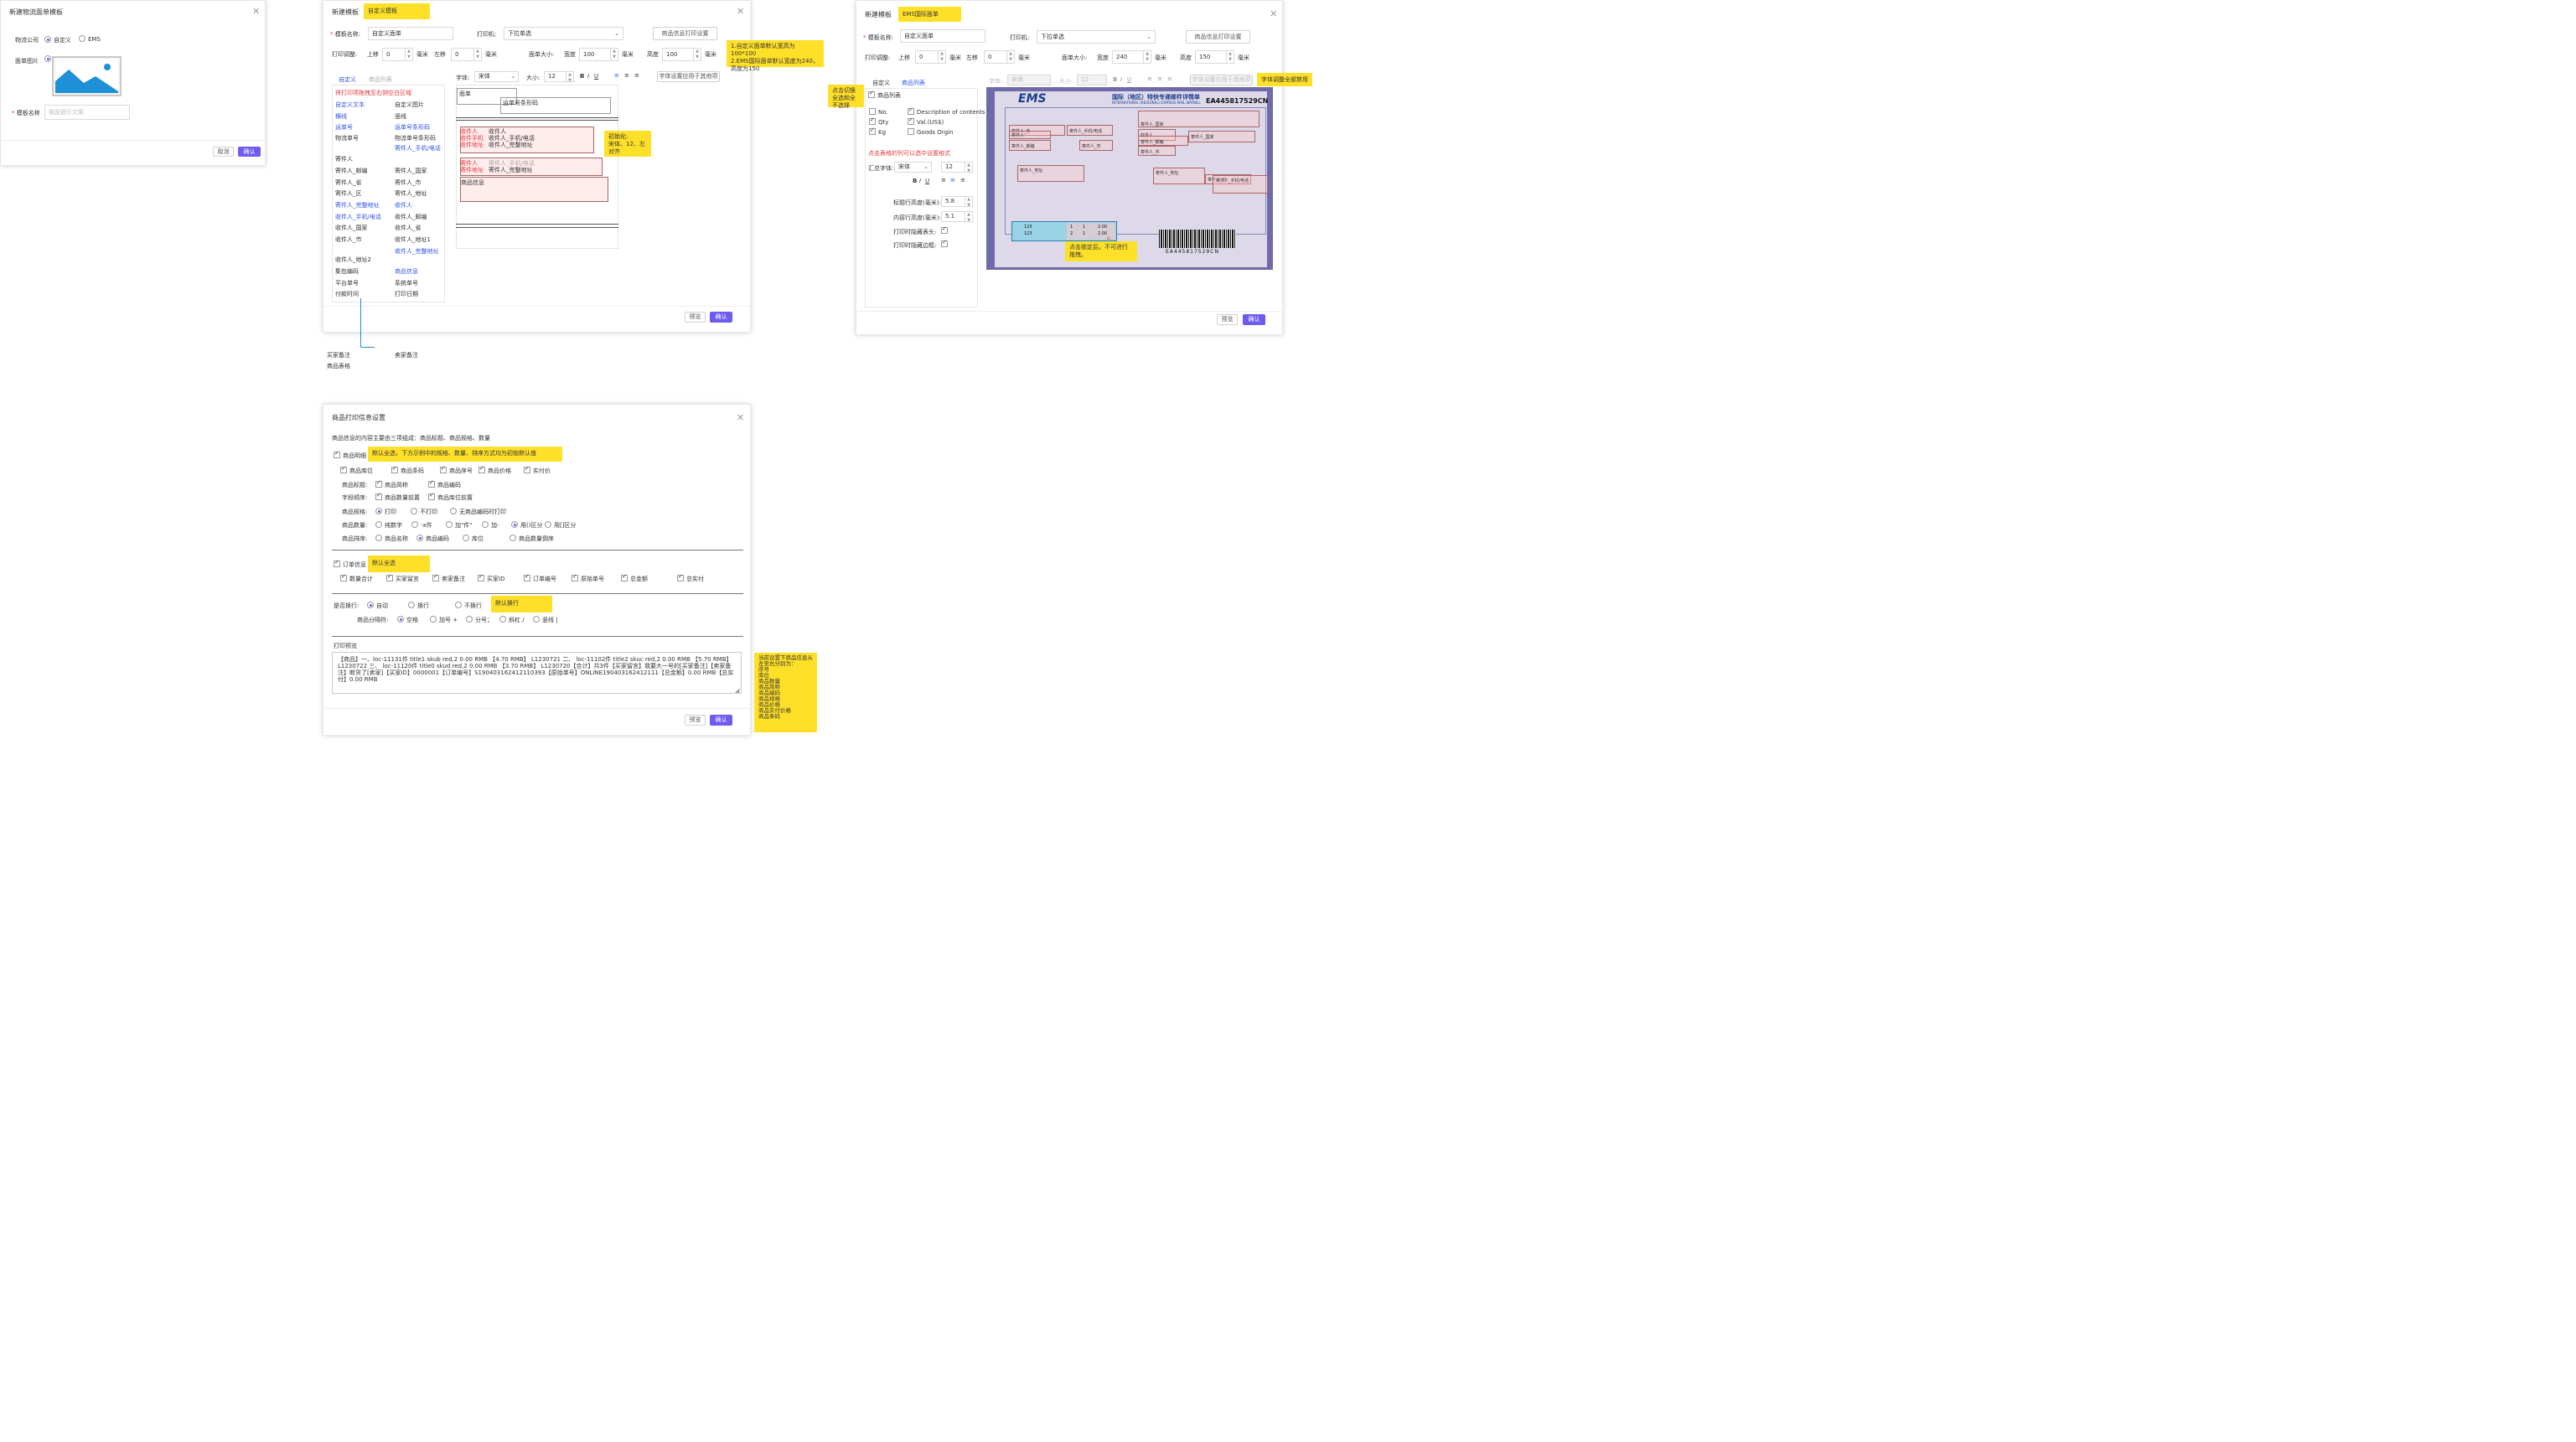 The image size is (2576, 1442). Describe the element at coordinates (1131, 57) in the screenshot. I see `width-input: 240 ▲ ▼` at that location.